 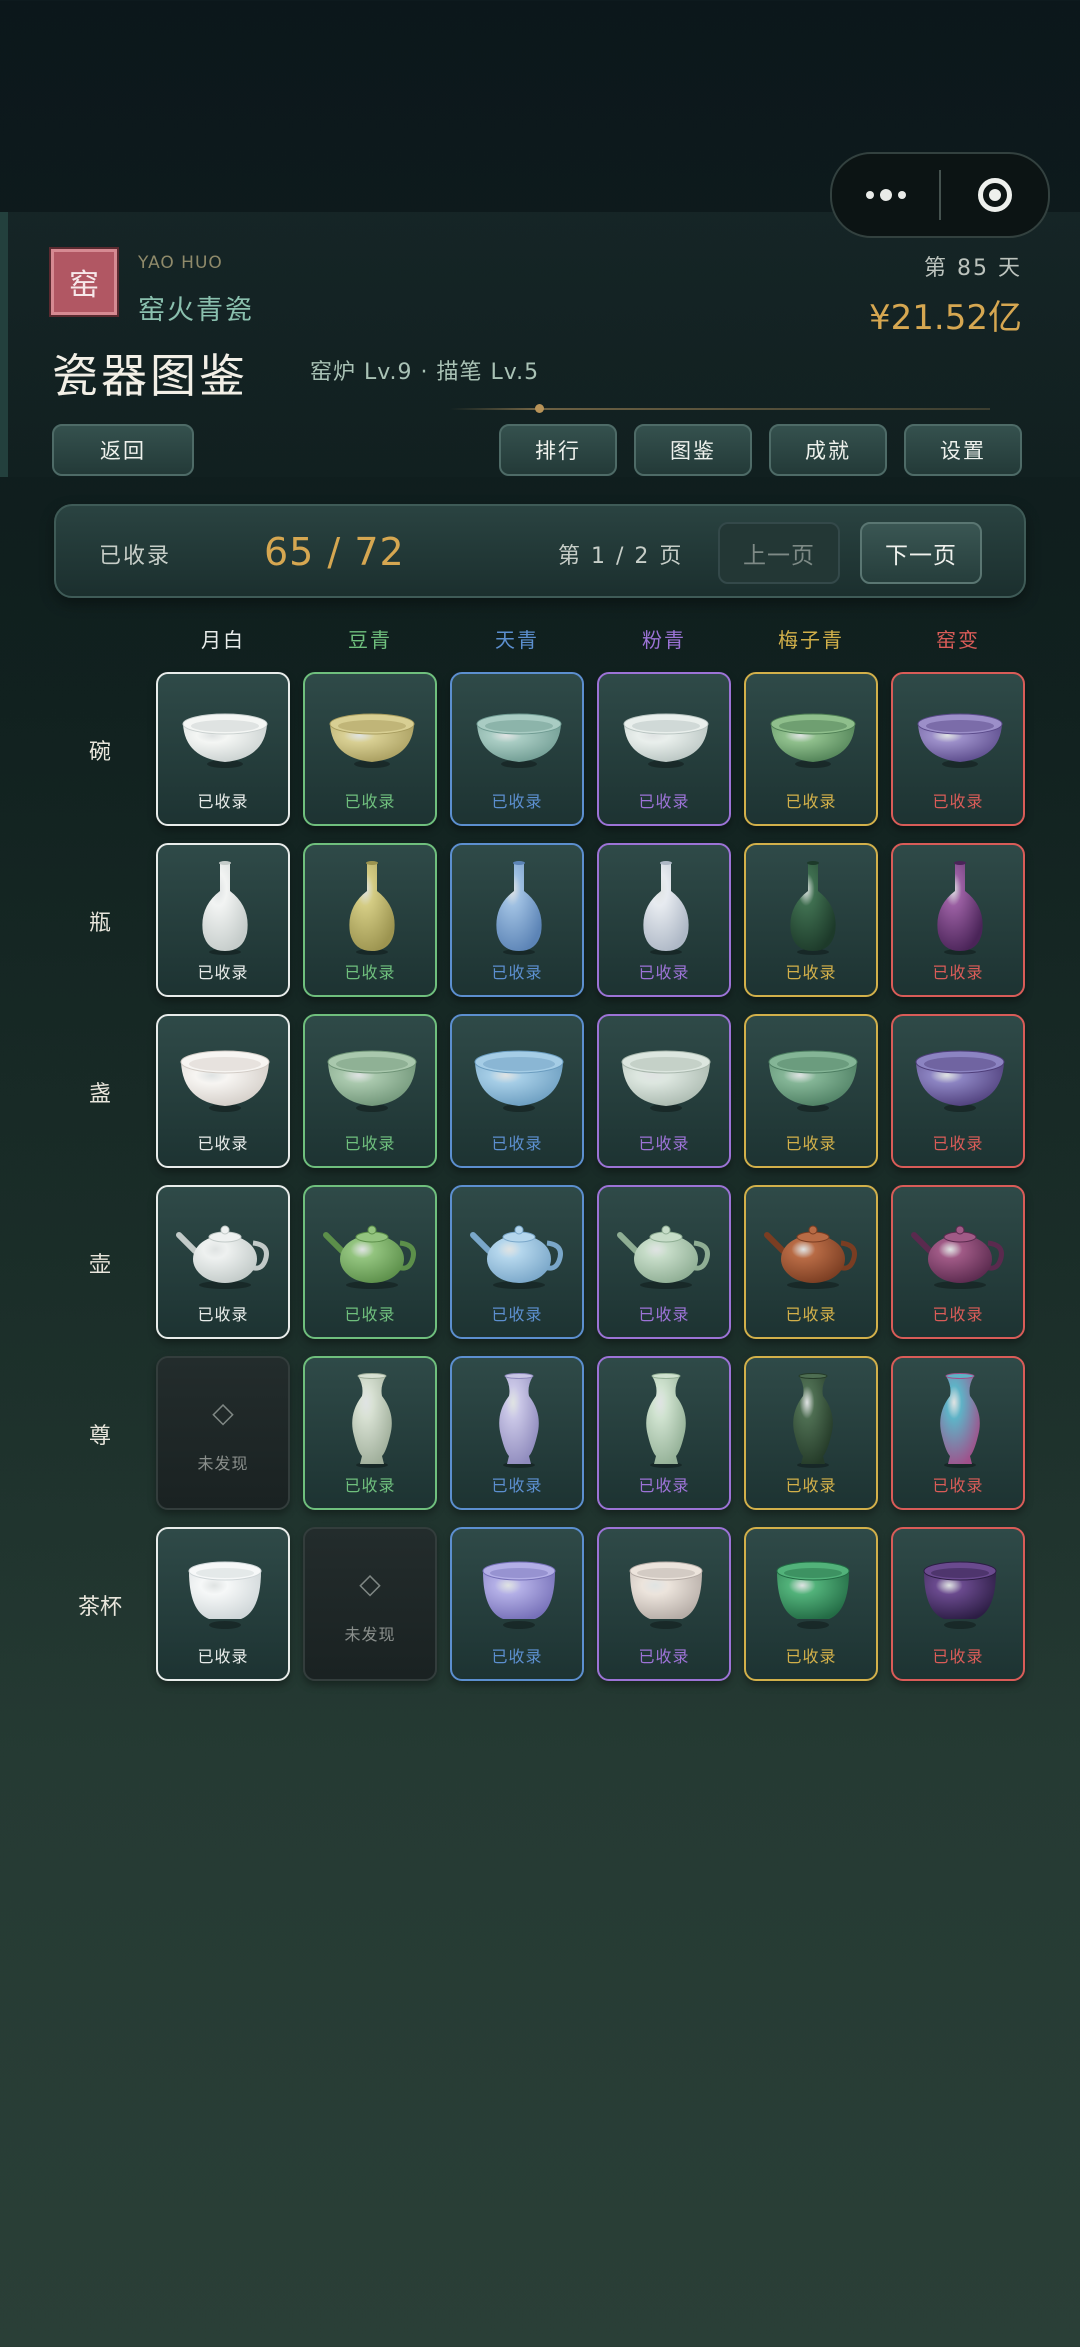 I want to click on column-header-glaze: 粉青, so click(x=664, y=640).